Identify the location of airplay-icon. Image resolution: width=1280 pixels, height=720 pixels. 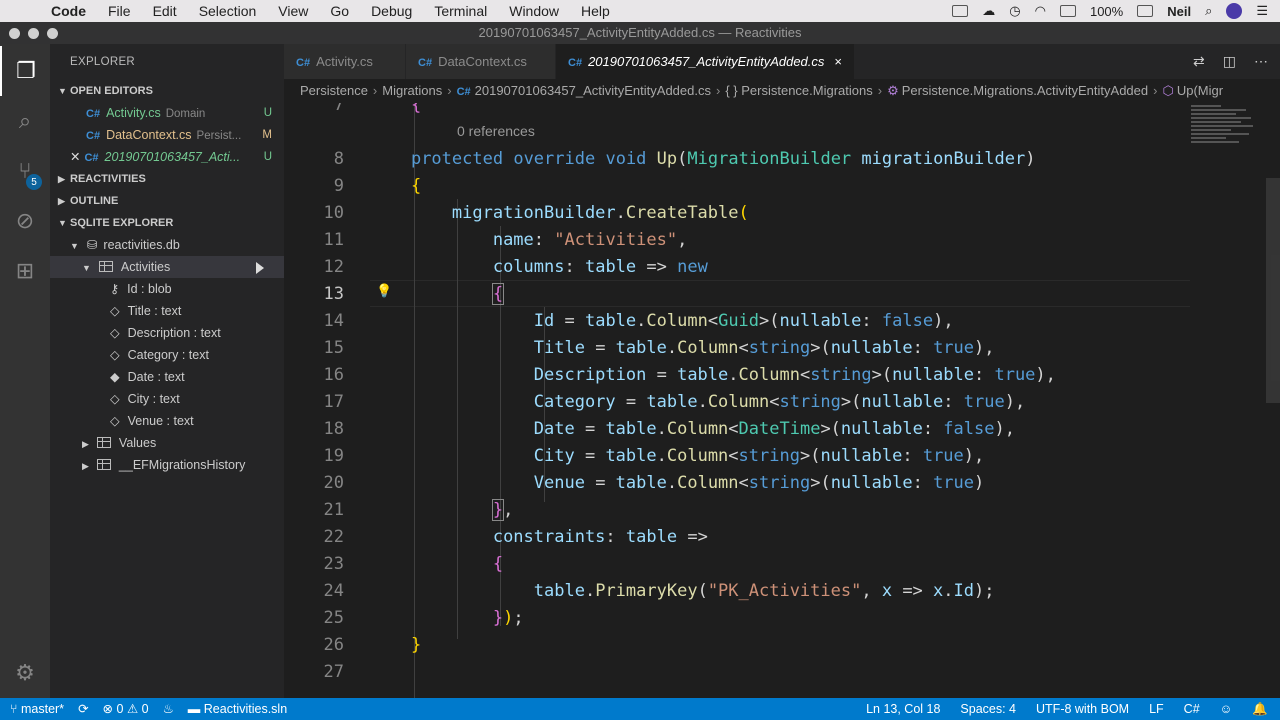
(1067, 11).